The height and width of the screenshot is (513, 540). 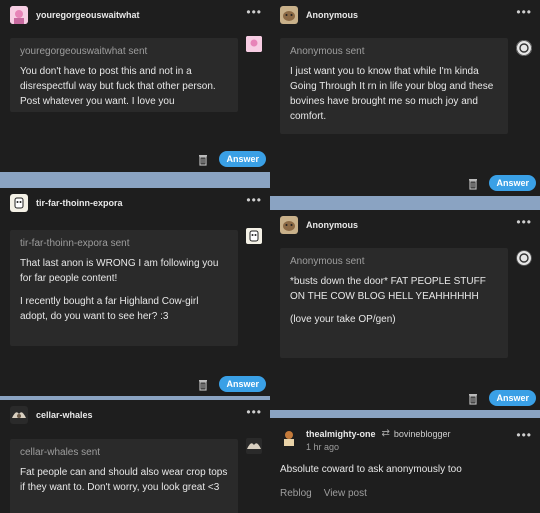 I want to click on card-header: youregorgeouswaitwhat •••, so click(x=135, y=15).